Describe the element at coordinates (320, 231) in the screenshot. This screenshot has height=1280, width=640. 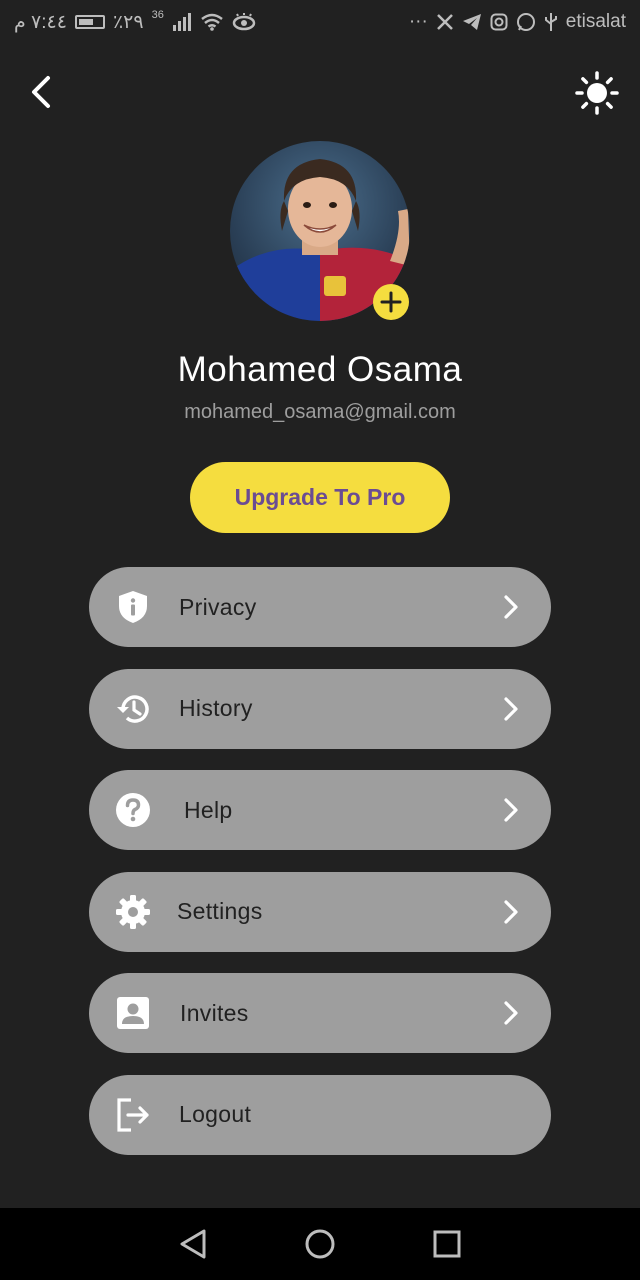
I see `avatar-container` at that location.